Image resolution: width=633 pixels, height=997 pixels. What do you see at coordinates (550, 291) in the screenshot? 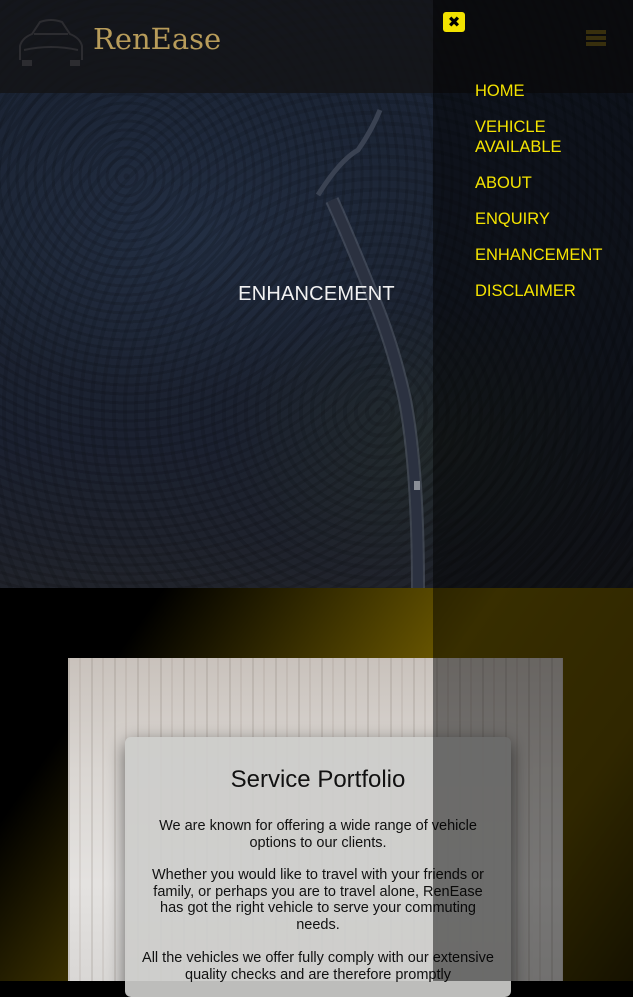
I see `nav-link-disclaimer: DISCLAIMER` at bounding box center [550, 291].